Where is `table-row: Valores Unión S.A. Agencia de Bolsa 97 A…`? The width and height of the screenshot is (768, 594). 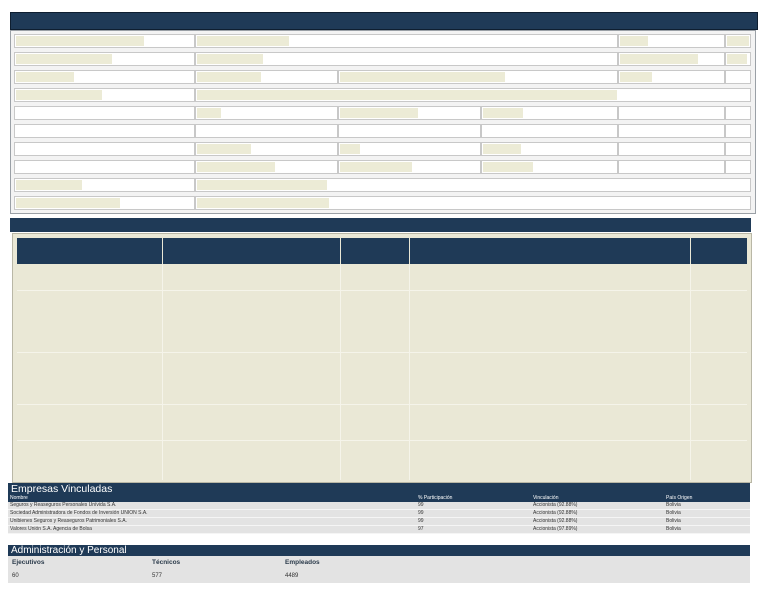
table-row: Valores Unión S.A. Agencia de Bolsa 97 A… is located at coordinates (379, 530).